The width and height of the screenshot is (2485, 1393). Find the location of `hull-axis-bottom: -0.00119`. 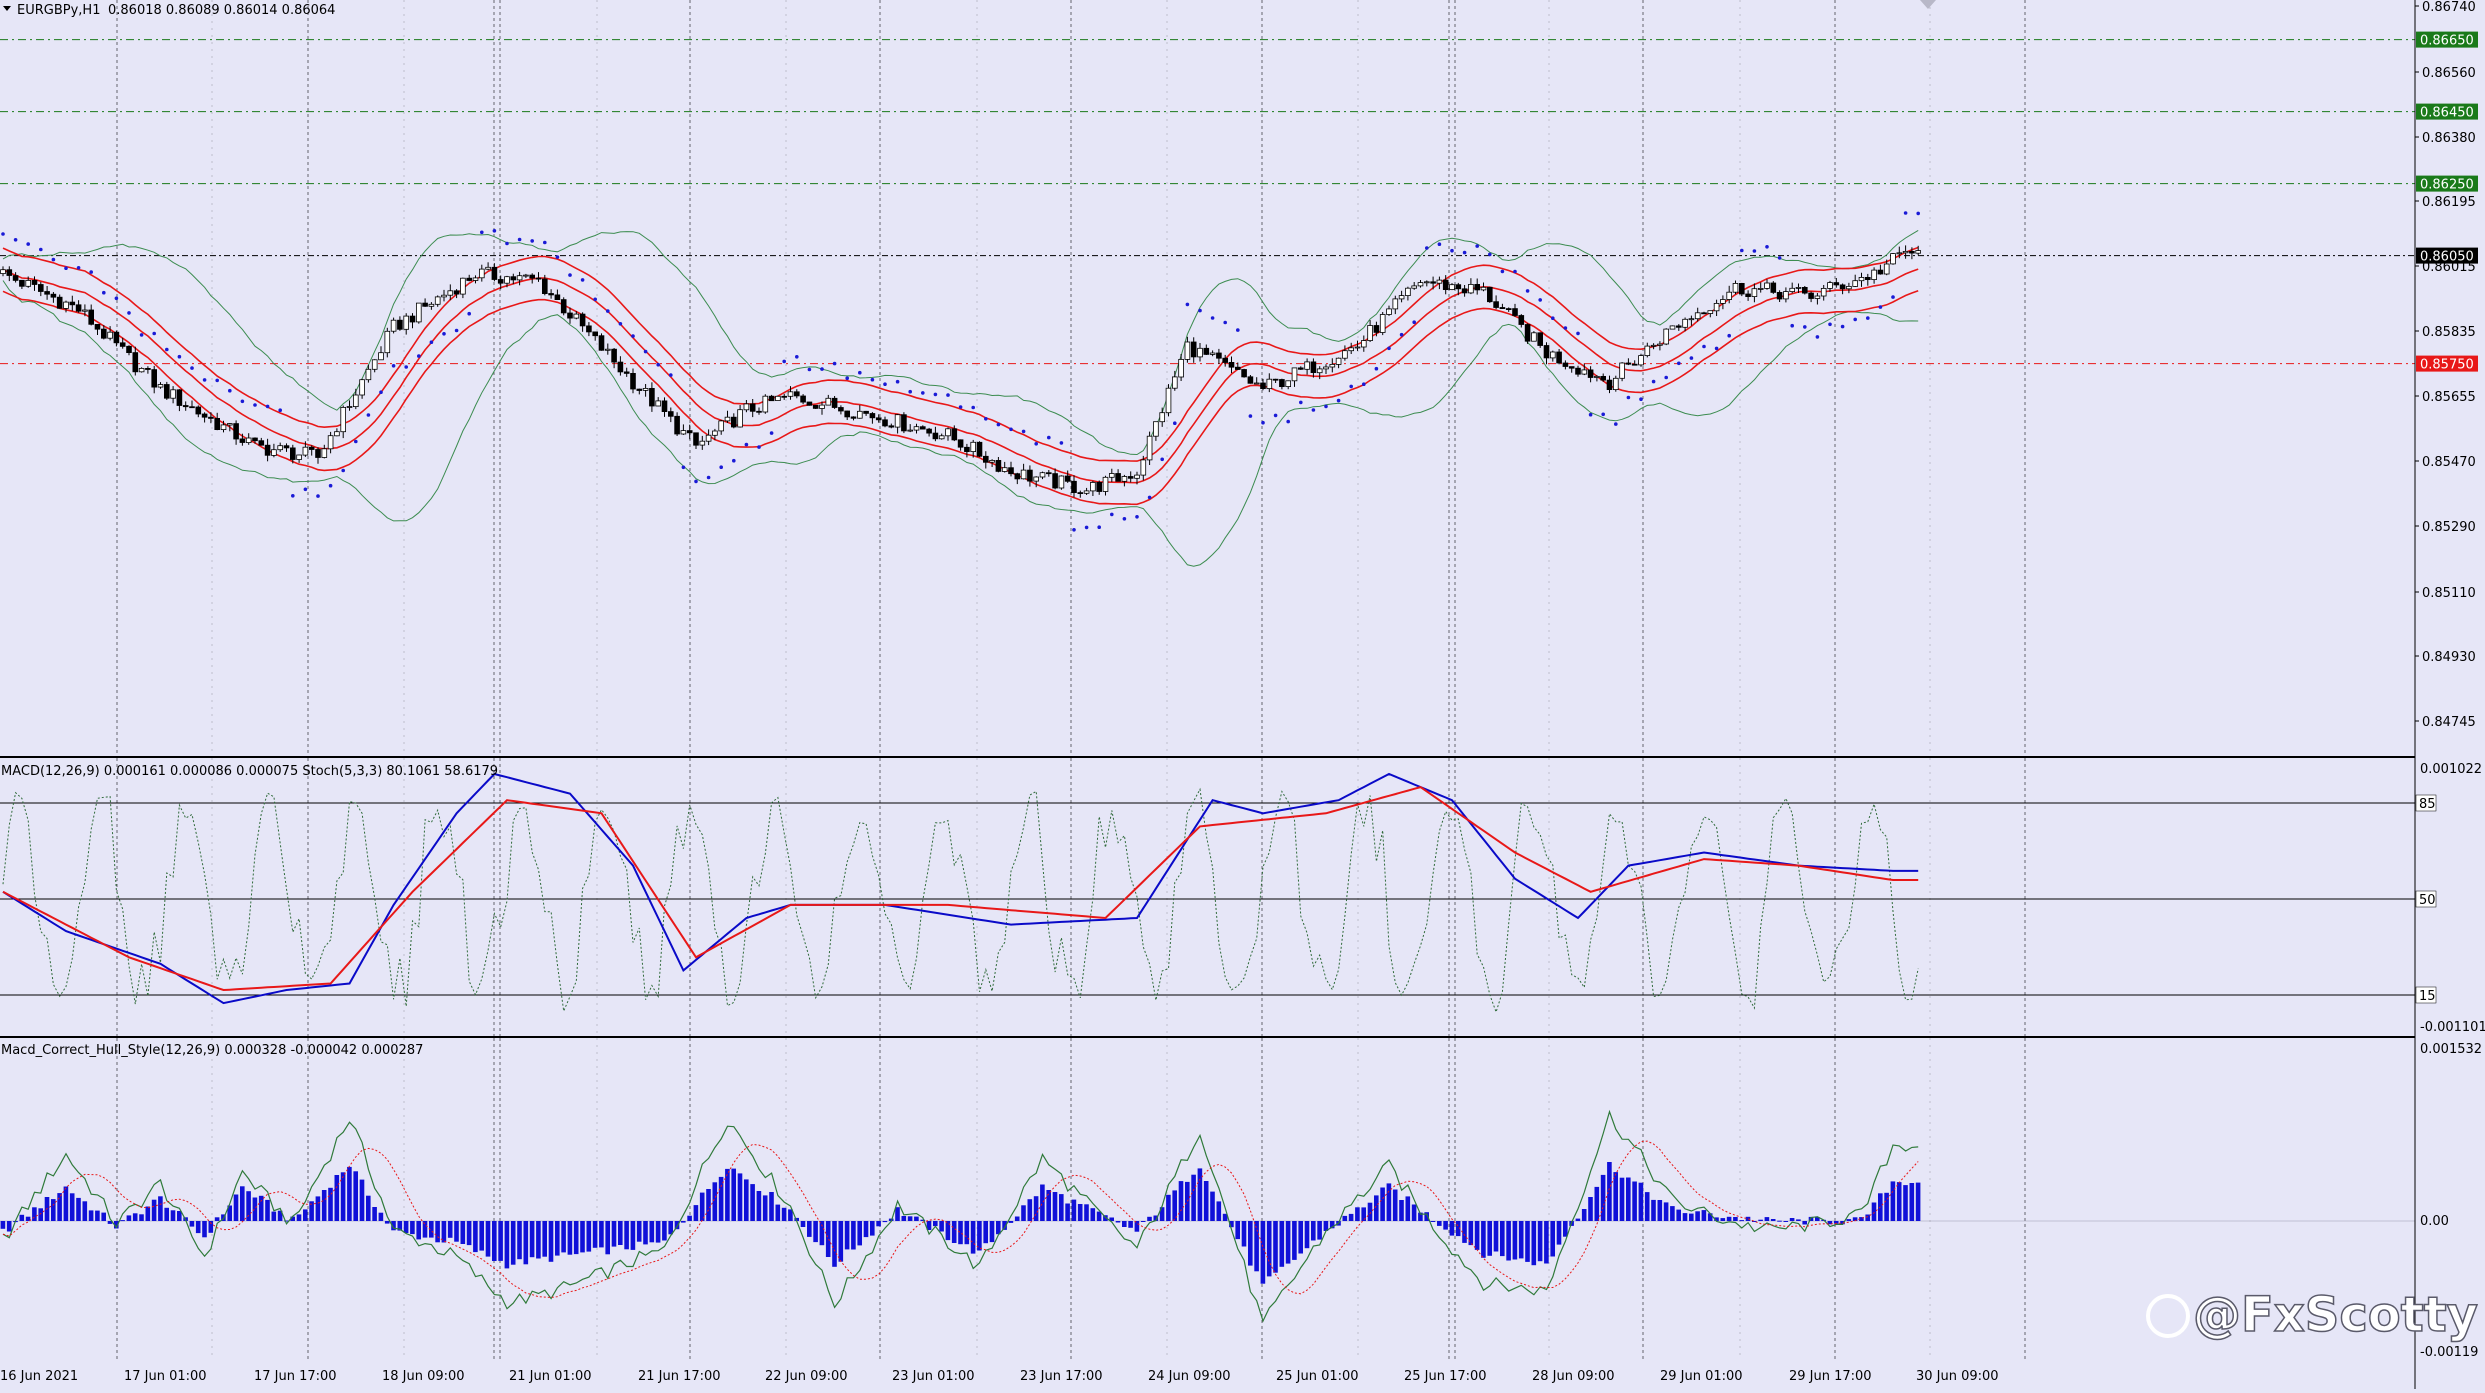

hull-axis-bottom: -0.00119 is located at coordinates (2449, 1352).